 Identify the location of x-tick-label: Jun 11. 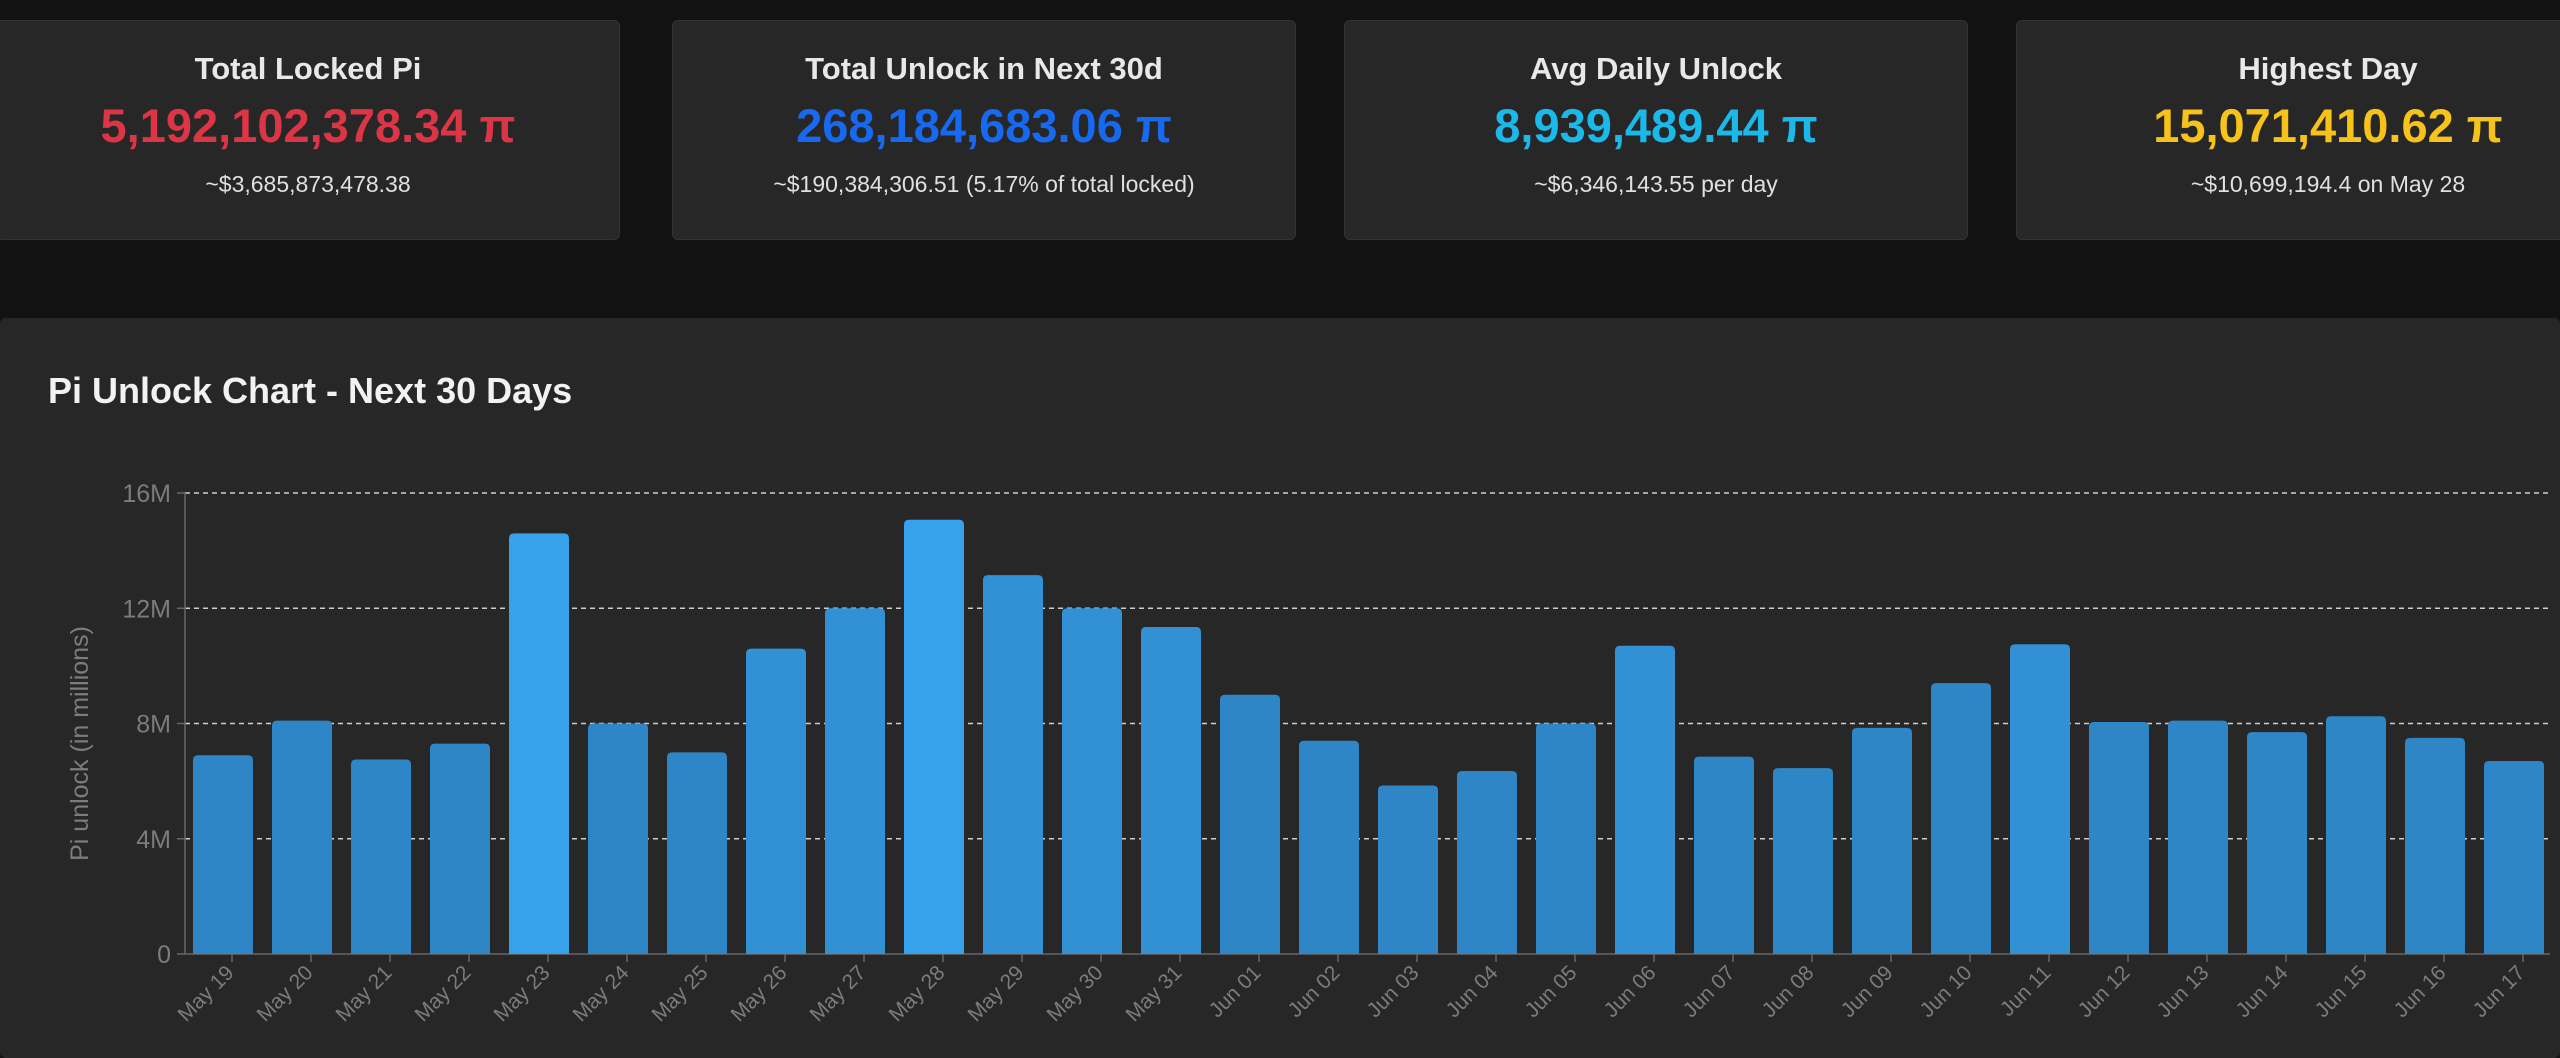
(2026, 991).